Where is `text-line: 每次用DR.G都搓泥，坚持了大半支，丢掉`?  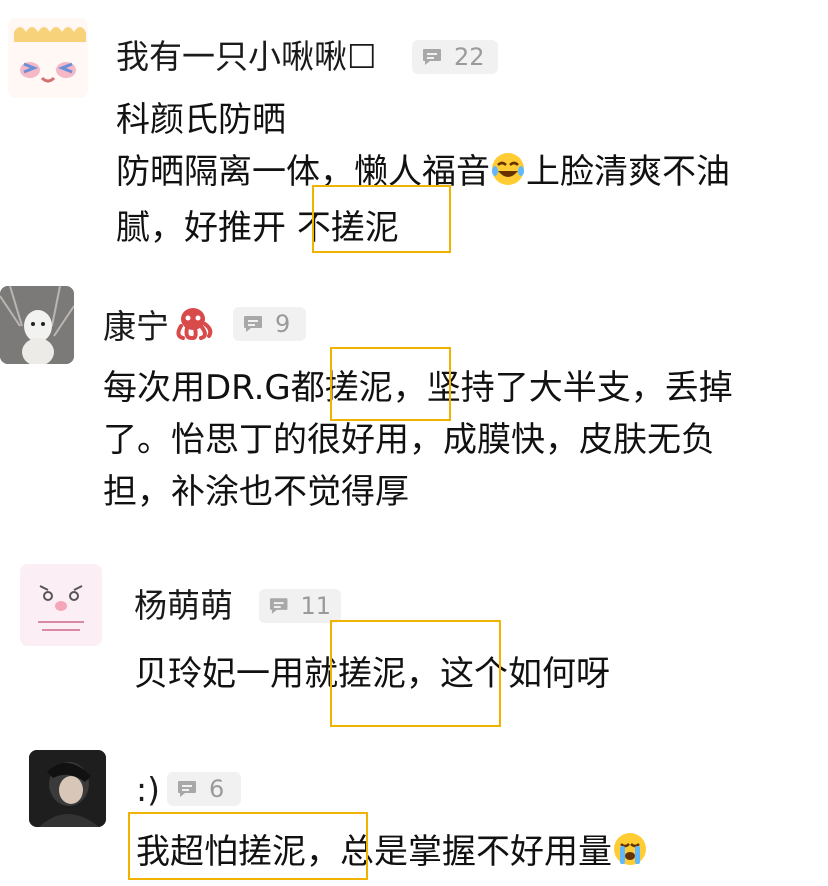
text-line: 每次用DR.G都搓泥，坚持了大半支，丢掉 is located at coordinates (418, 388).